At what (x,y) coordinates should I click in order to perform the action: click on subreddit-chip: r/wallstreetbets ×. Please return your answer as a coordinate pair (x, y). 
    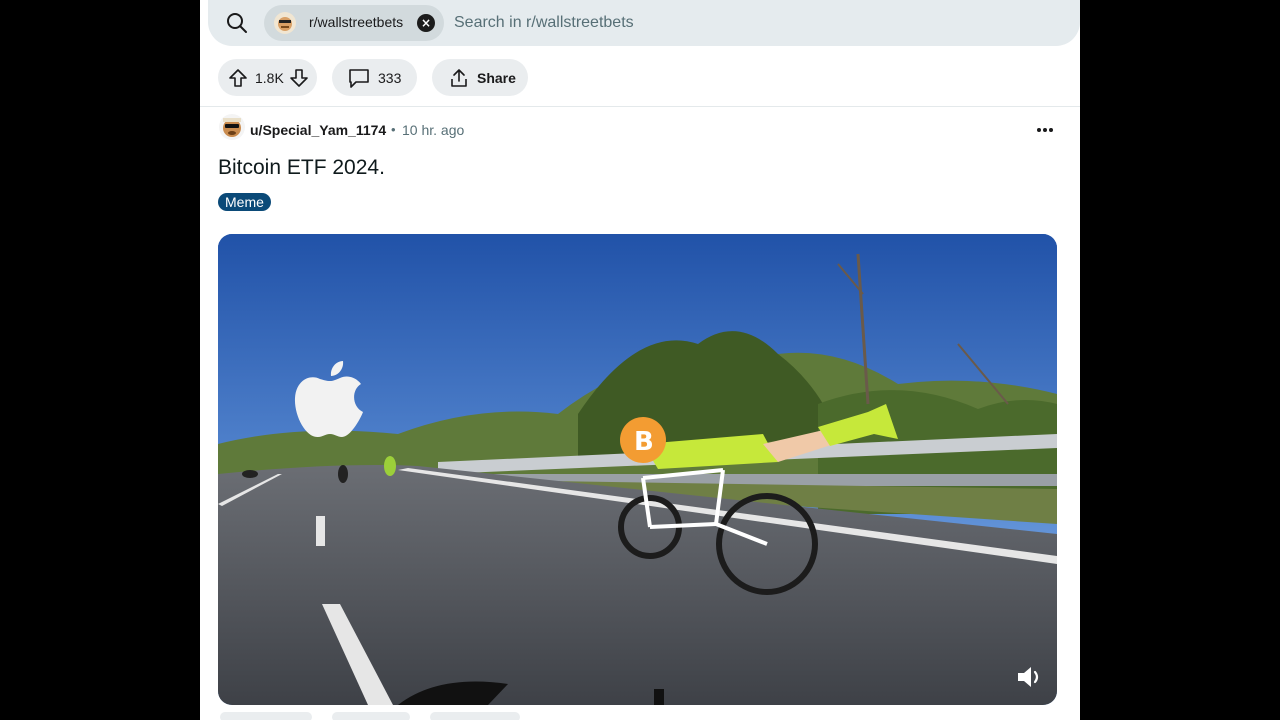
    Looking at the image, I should click on (354, 23).